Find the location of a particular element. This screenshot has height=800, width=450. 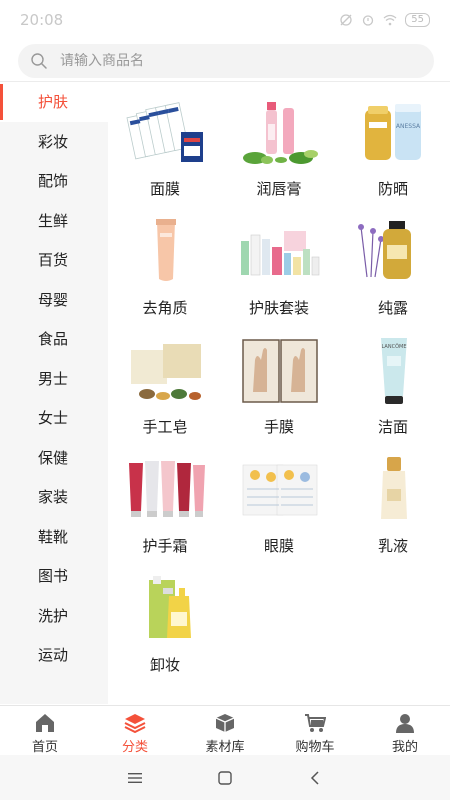

sidebar-item-label: 鞋靴 is located at coordinates (53, 536).